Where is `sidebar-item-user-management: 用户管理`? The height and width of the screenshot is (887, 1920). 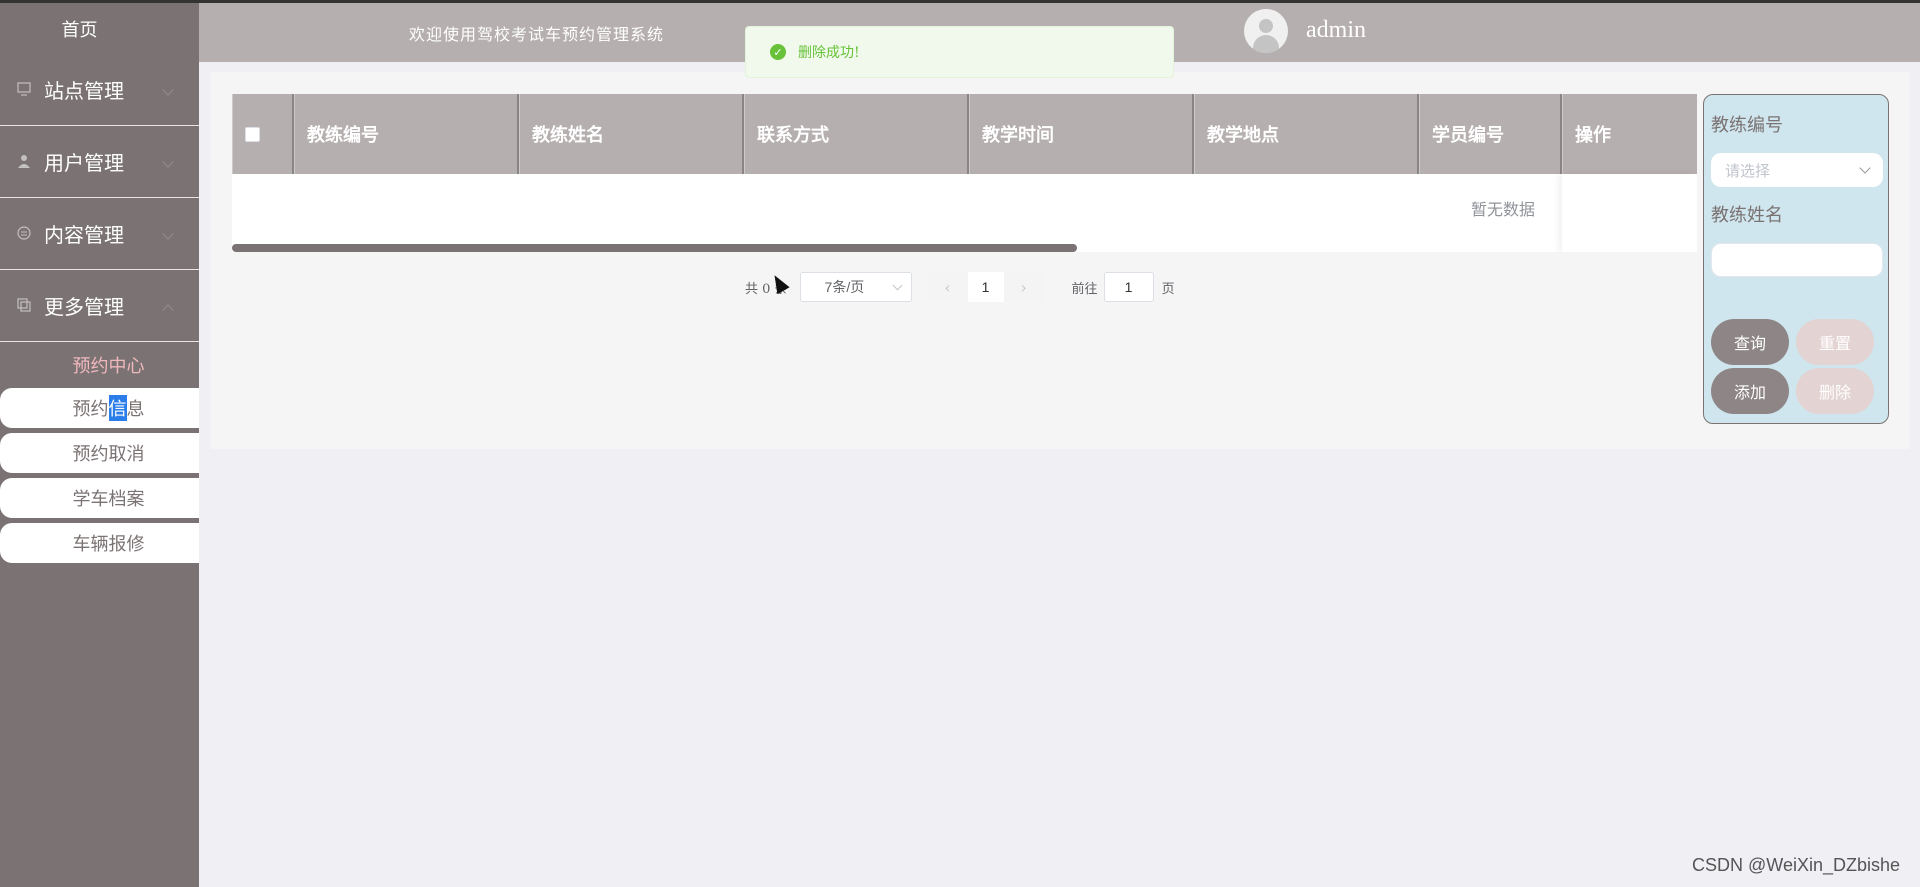 sidebar-item-user-management: 用户管理 is located at coordinates (99, 162).